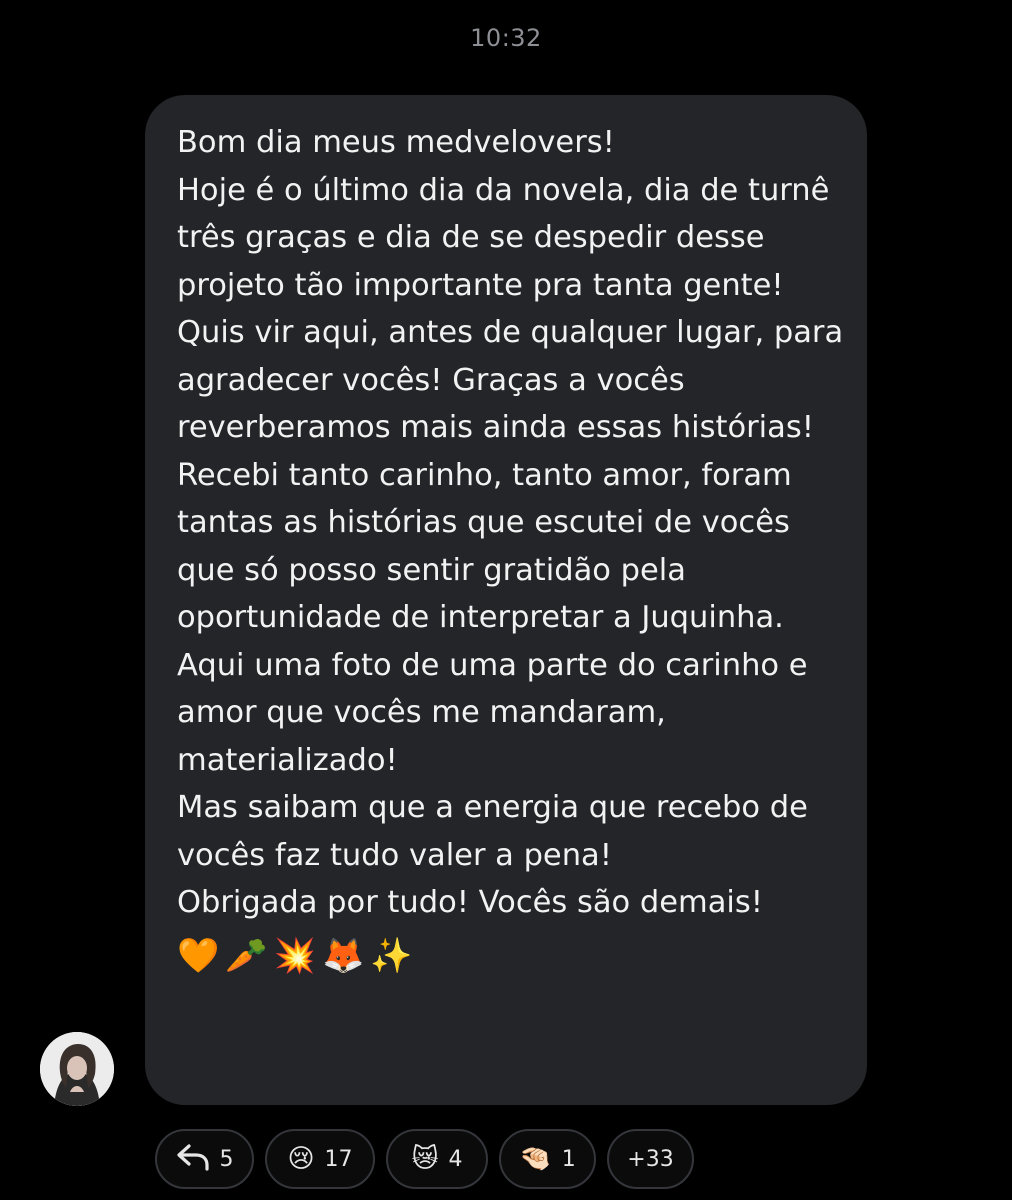 This screenshot has height=1200, width=1012. What do you see at coordinates (226, 1159) in the screenshot?
I see `reply-count: 5` at bounding box center [226, 1159].